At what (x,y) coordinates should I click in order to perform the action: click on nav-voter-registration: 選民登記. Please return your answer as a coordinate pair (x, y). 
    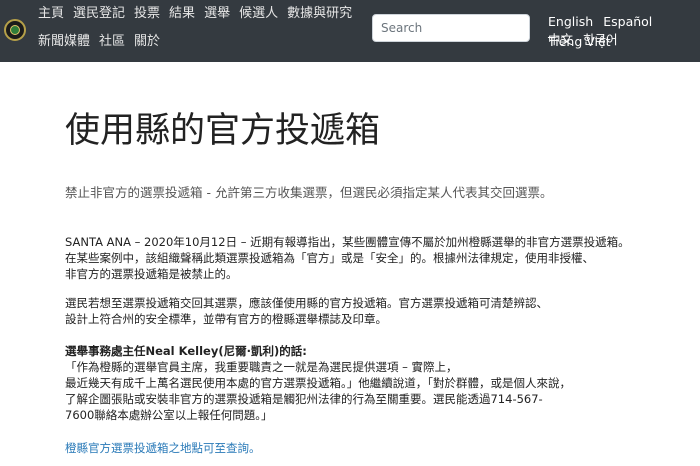
    Looking at the image, I should click on (99, 14).